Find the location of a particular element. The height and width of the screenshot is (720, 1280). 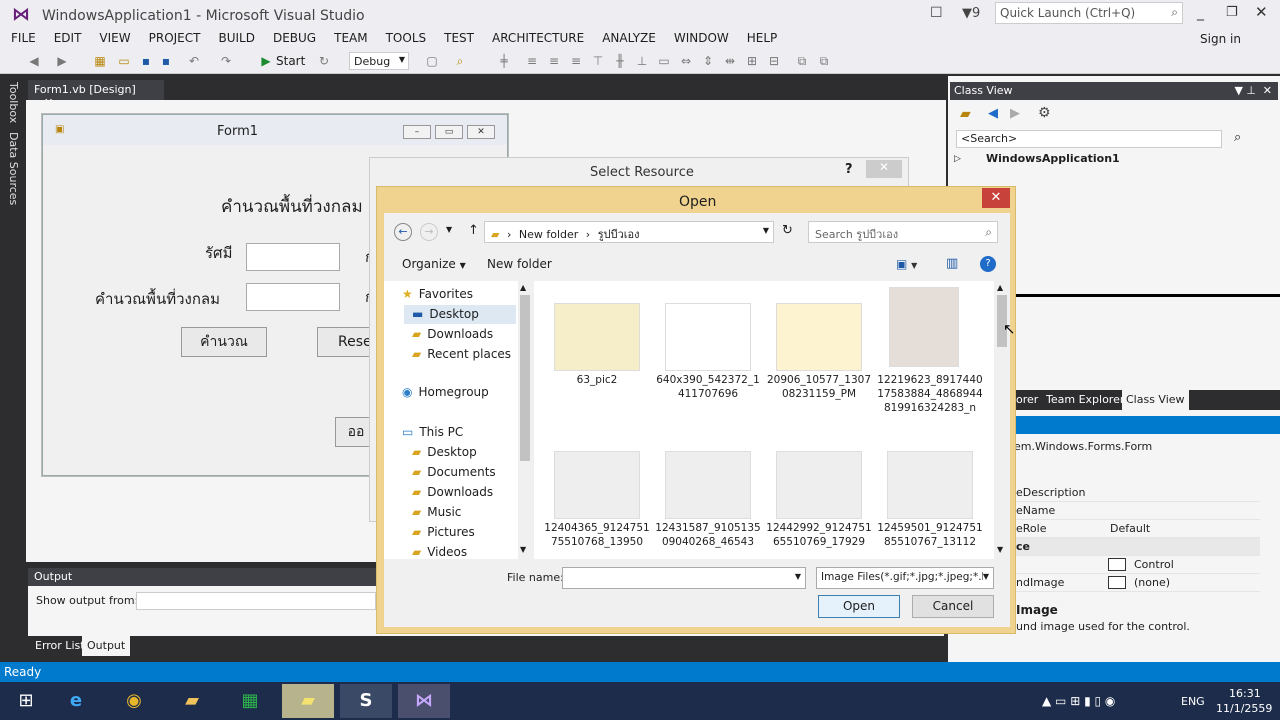

file-explorer-icon: ▰ is located at coordinates (192, 701).